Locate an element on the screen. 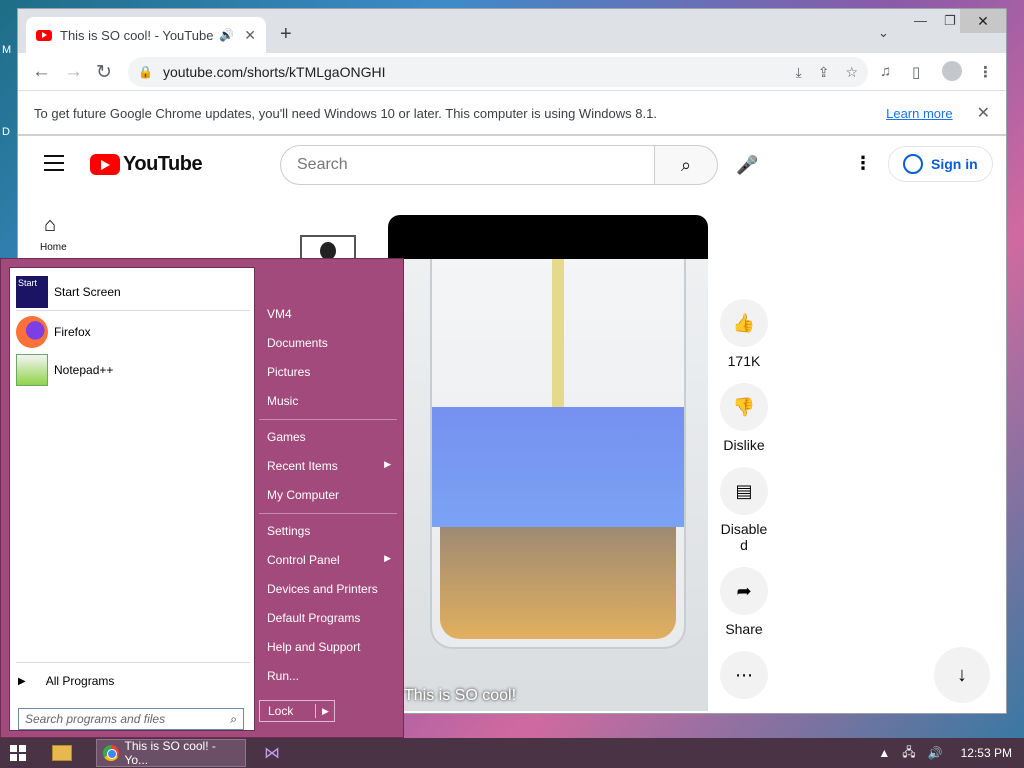  thumbs-down-icon: 👎 is located at coordinates (744, 407).